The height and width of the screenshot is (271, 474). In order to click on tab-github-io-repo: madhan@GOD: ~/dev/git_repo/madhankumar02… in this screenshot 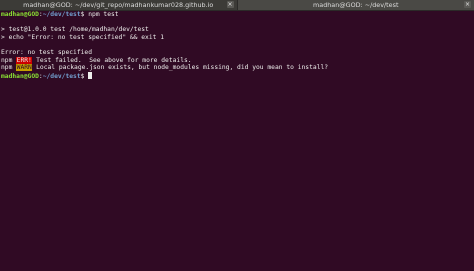, I will do `click(119, 5)`.